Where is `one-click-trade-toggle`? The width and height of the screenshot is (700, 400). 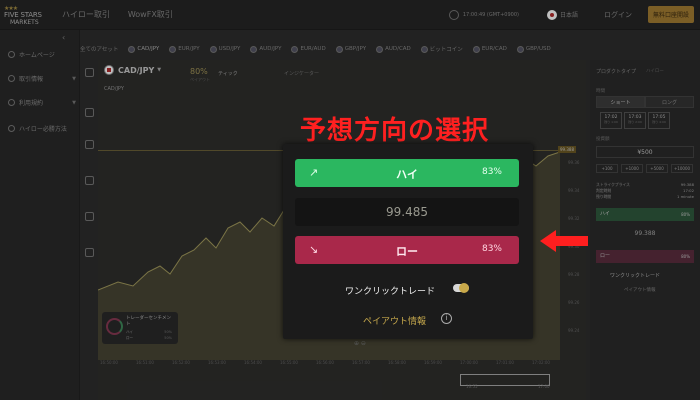
one-click-trade-toggle is located at coordinates (461, 288).